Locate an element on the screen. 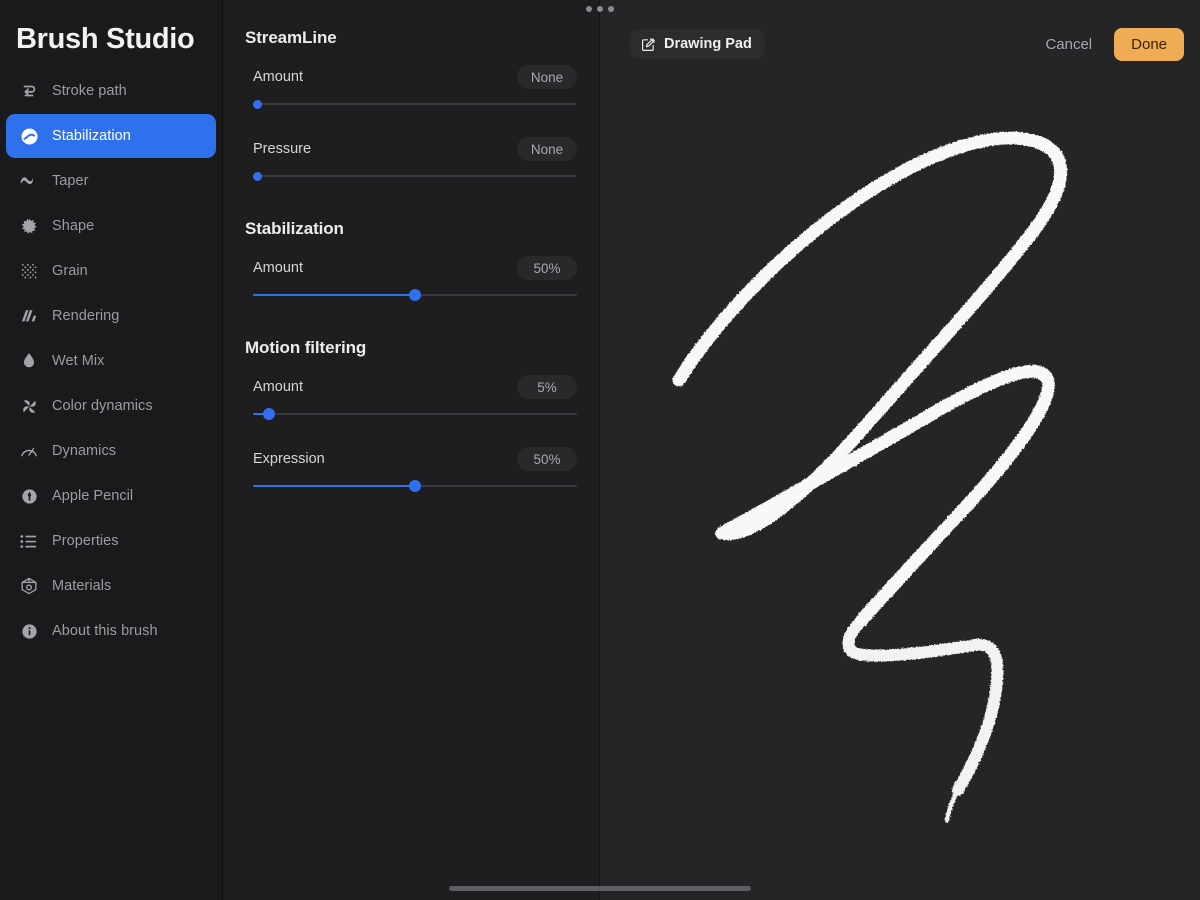 The image size is (1200, 900). settings-section: Stabilization Amount 50% is located at coordinates (411, 242).